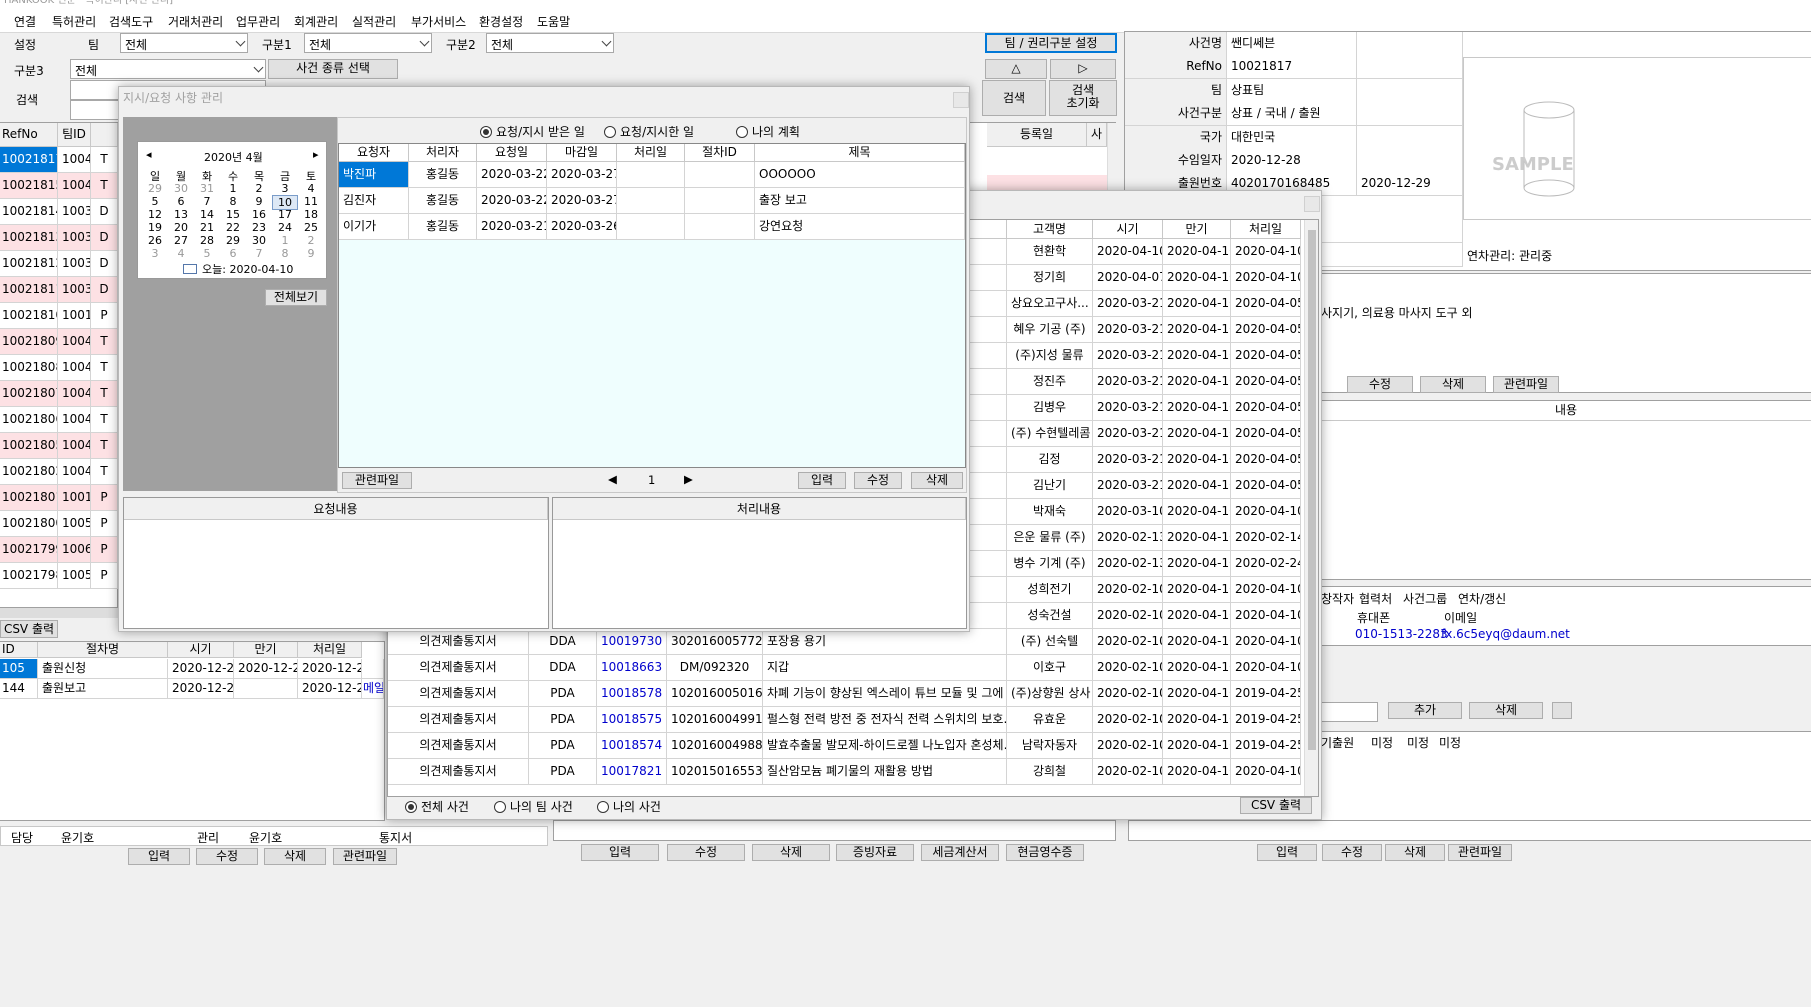  Describe the element at coordinates (1045, 852) in the screenshot. I see `cash-receipt-button: 현금영수증` at that location.